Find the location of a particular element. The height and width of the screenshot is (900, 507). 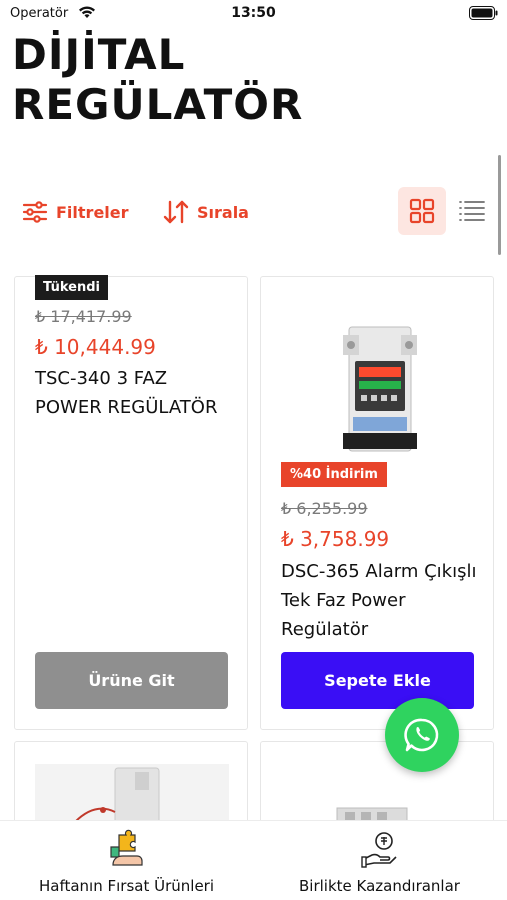

sold-out-badge: Tükendi is located at coordinates (72, 287).